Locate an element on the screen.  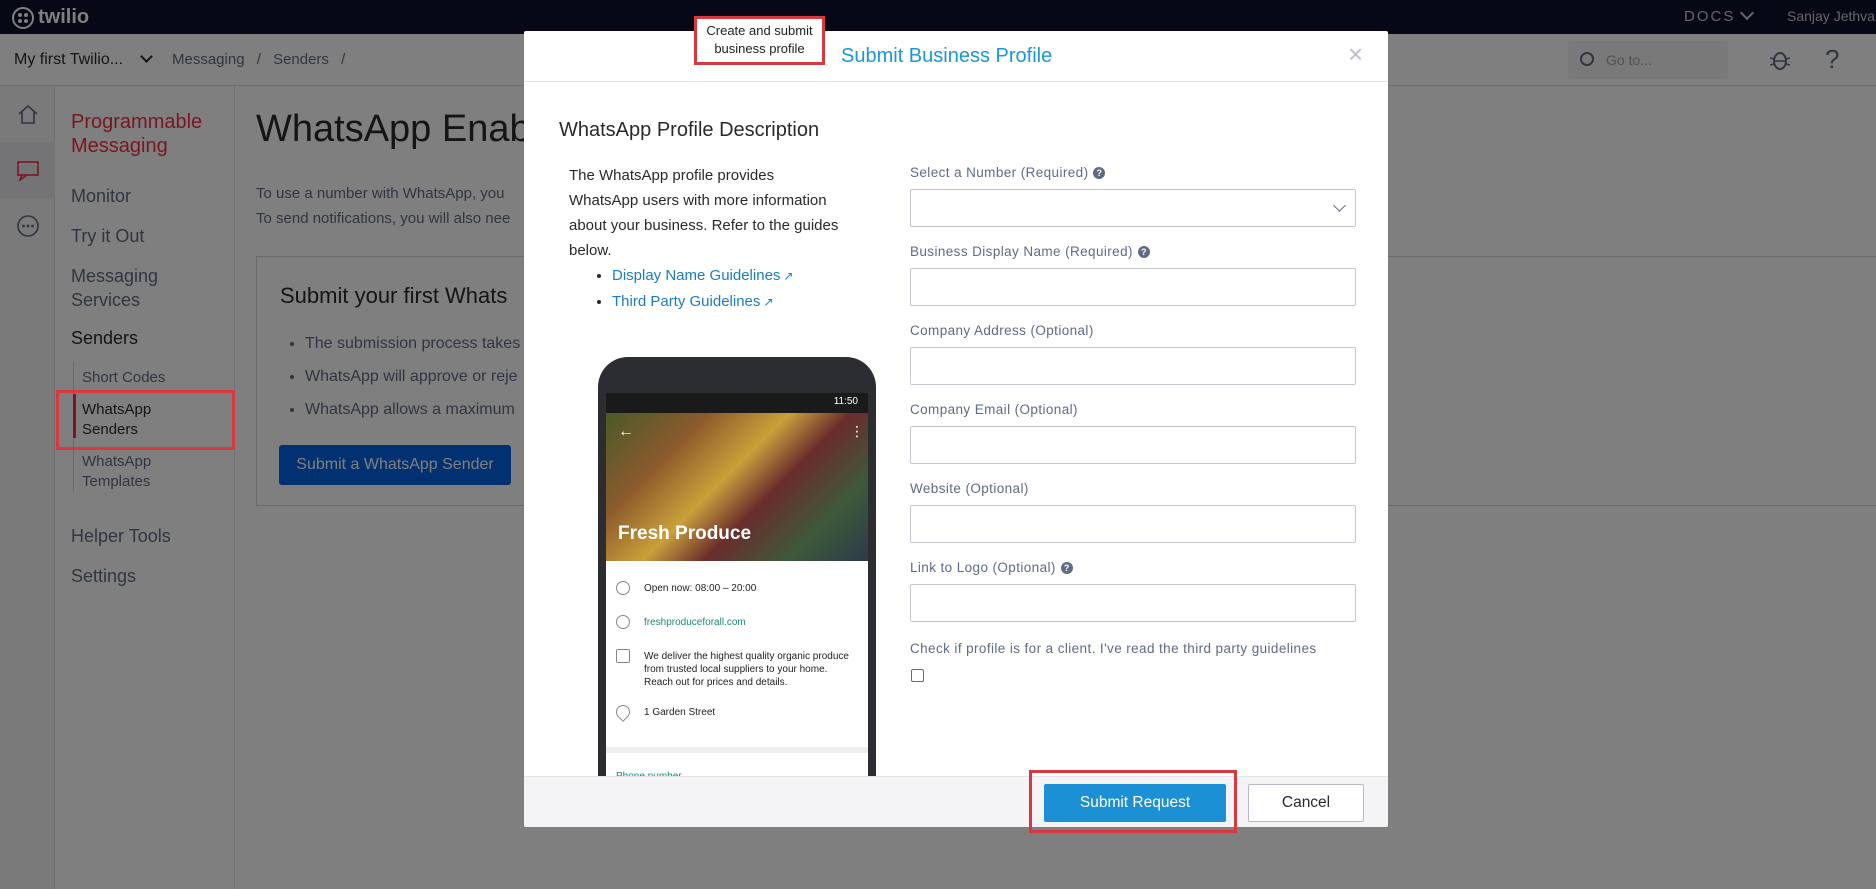
label-text: Business Display Name (Required) is located at coordinates (1021, 251).